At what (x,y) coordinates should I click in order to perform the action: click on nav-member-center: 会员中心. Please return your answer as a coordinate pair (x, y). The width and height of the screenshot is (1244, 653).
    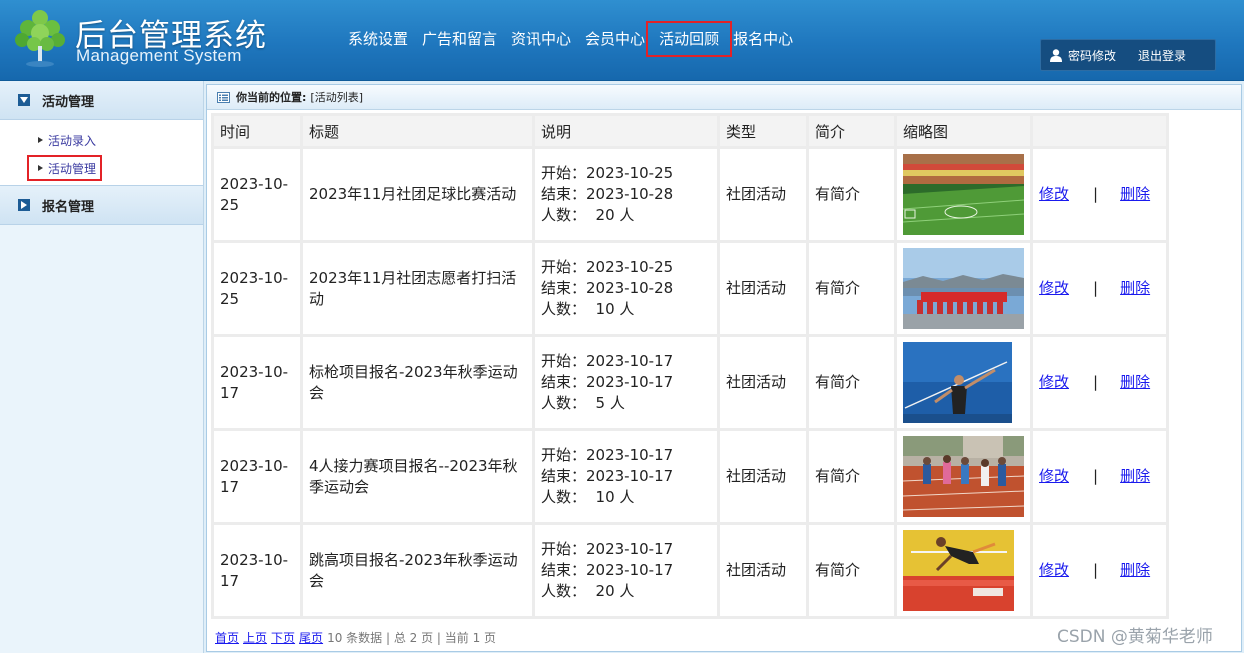
    Looking at the image, I should click on (615, 39).